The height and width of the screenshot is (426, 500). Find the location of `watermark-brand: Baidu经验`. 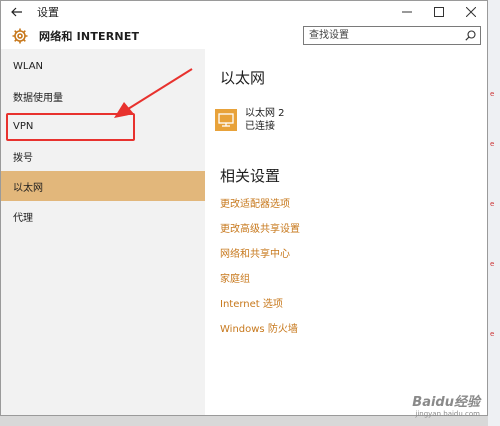

watermark-brand: Baidu经验 is located at coordinates (446, 402).